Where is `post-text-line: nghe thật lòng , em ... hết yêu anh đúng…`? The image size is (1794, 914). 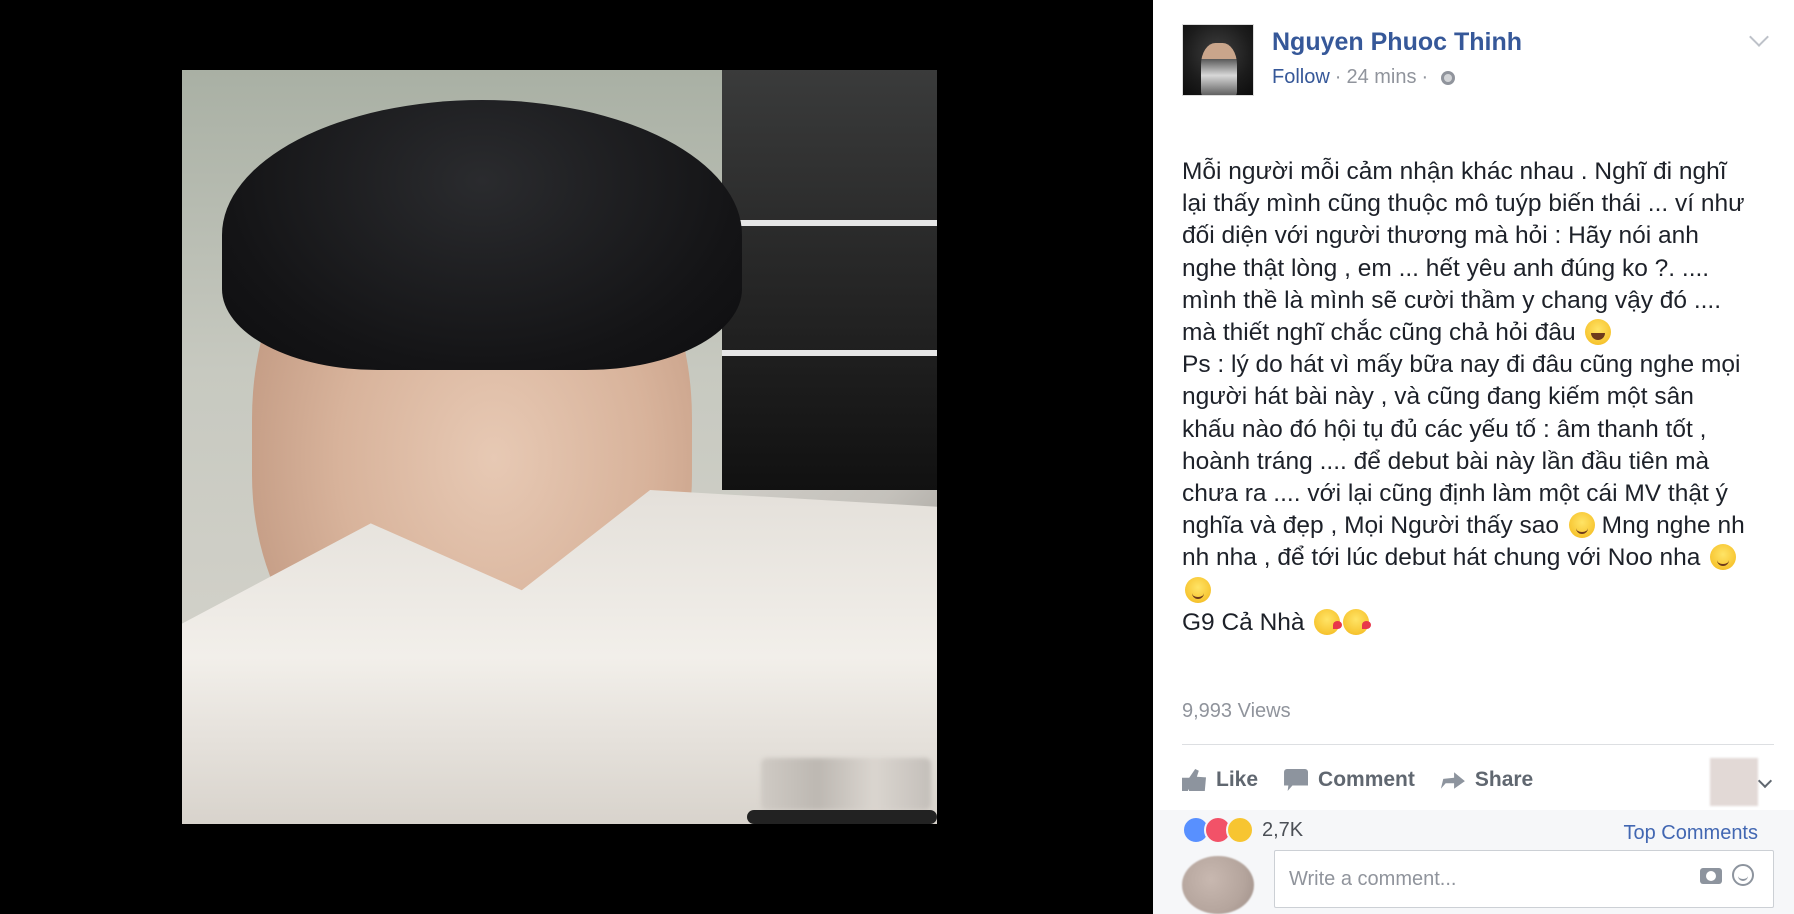
post-text-line: nghe thật lòng , em ... hết yêu anh đúng… is located at coordinates (1446, 268).